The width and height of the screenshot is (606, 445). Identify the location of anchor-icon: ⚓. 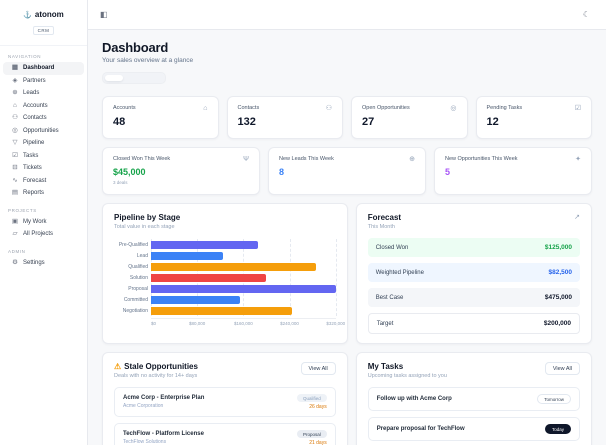
(27, 15).